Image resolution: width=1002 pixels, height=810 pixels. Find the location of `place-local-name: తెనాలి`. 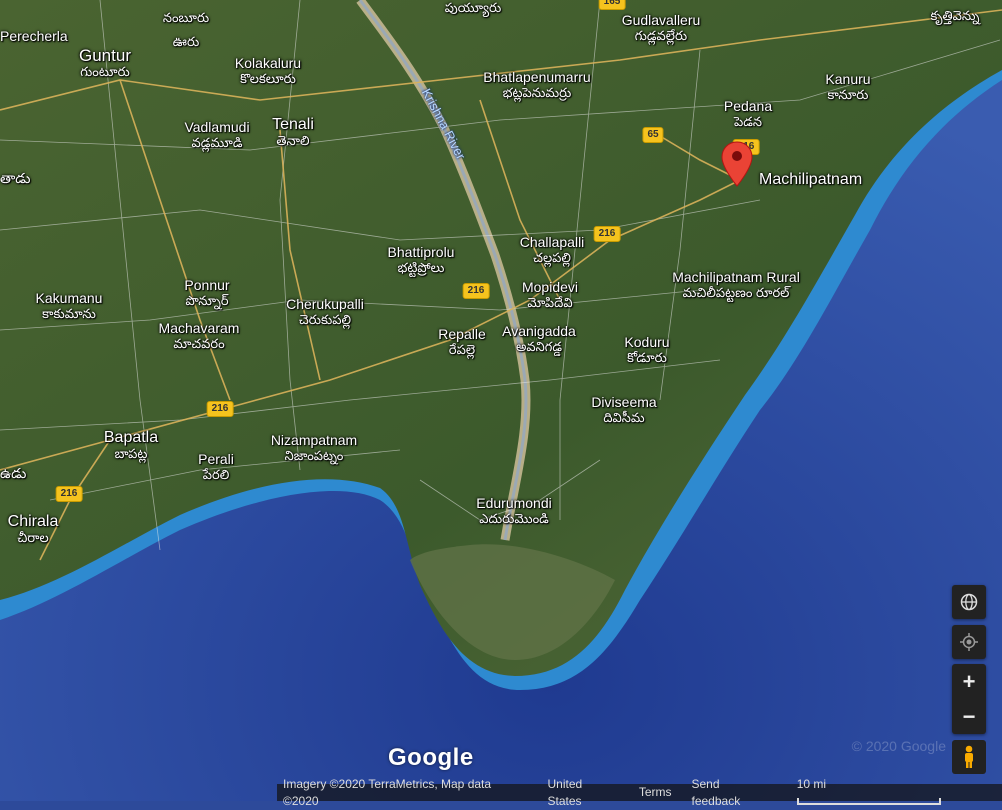

place-local-name: తెనాలి is located at coordinates (293, 140).